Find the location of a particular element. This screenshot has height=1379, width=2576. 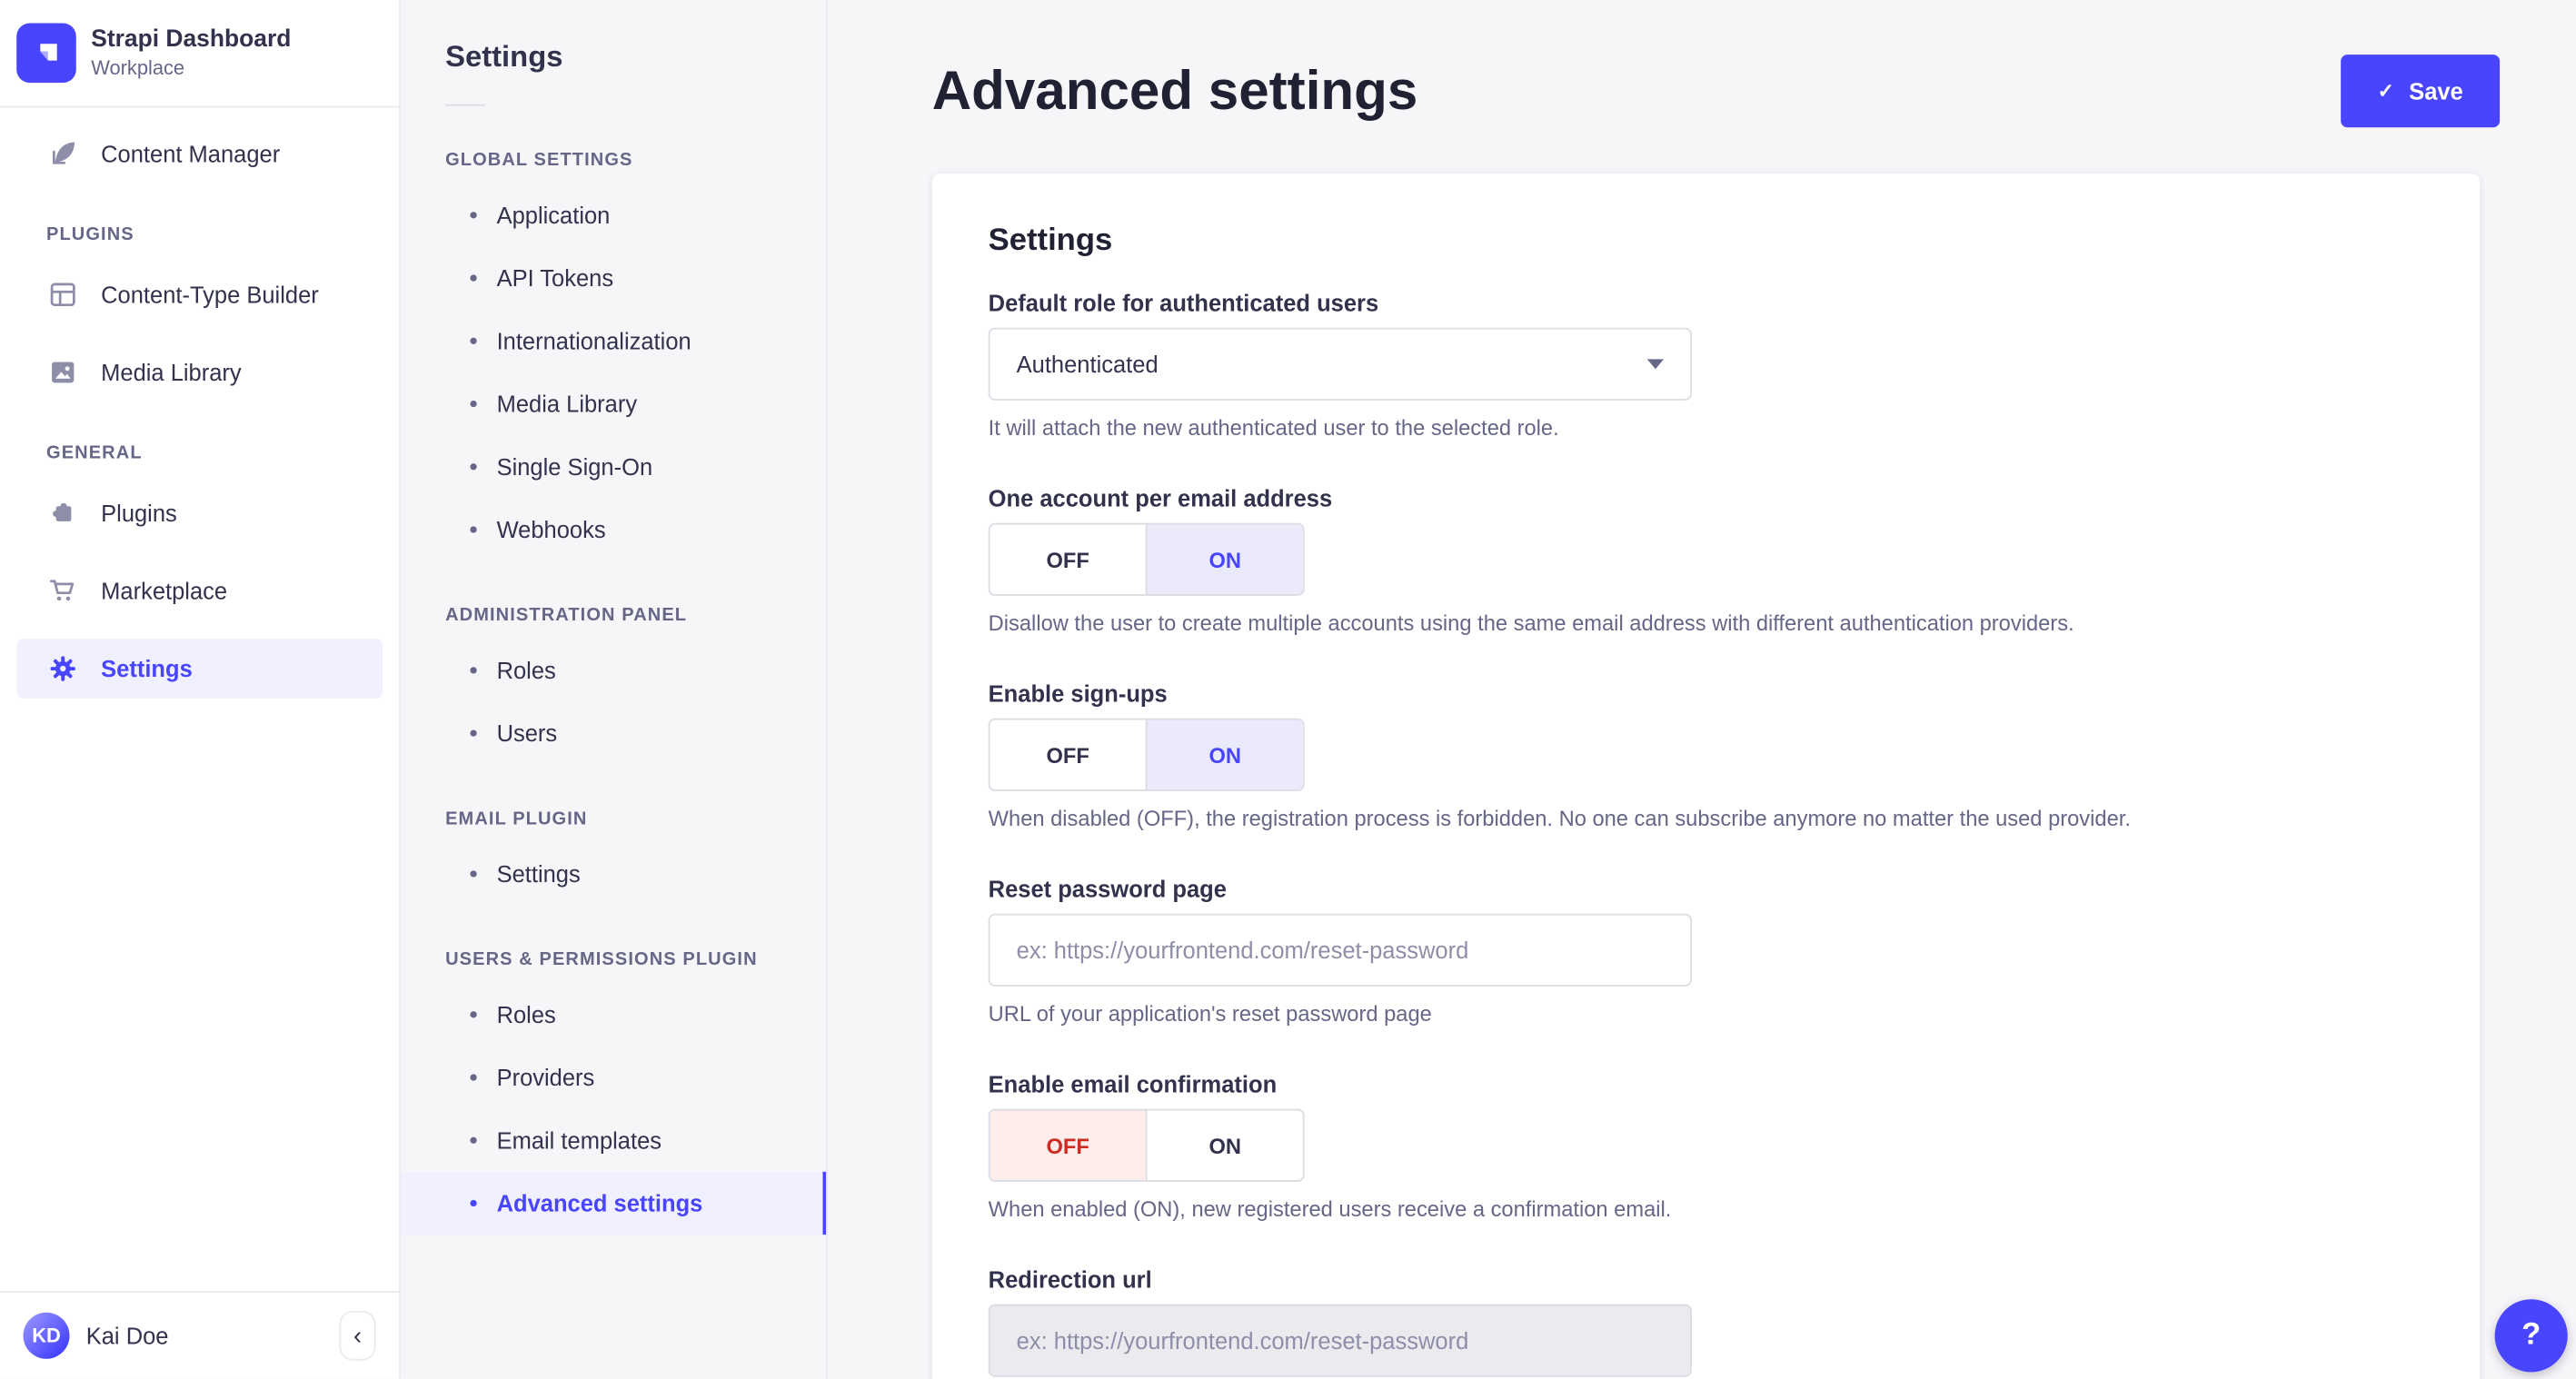

sidebar-item-plugins: Plugins is located at coordinates (200, 513).